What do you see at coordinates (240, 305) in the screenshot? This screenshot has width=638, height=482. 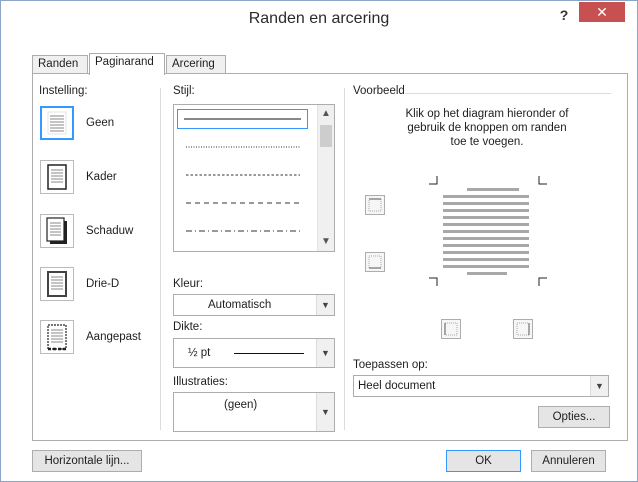 I see `kleur-value: Automatisch` at bounding box center [240, 305].